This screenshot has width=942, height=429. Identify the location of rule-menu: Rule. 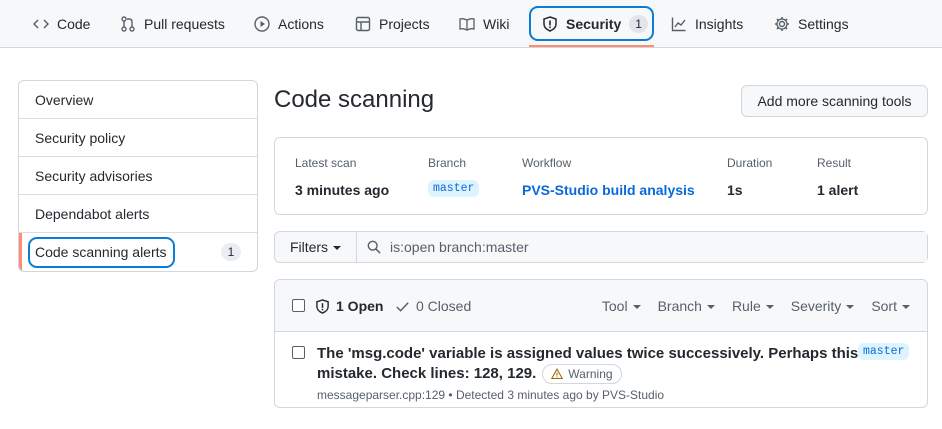
(753, 306).